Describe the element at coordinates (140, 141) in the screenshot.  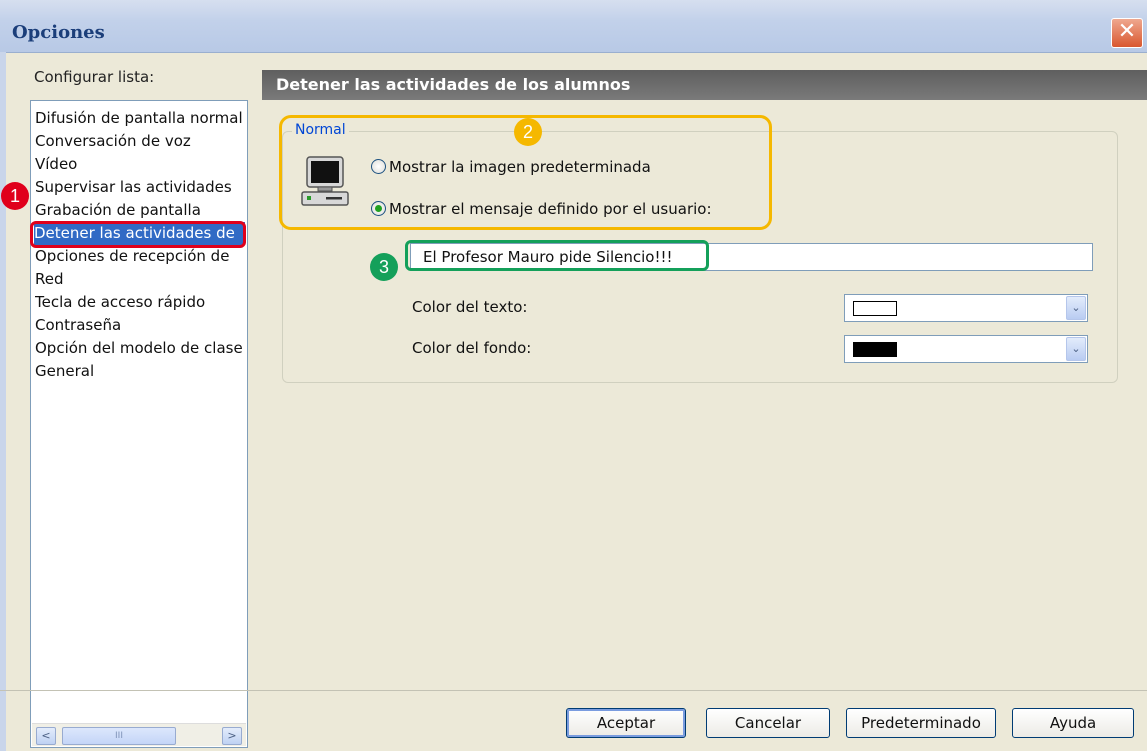
I see `list-item-voice-chat: Conversación de voz` at that location.